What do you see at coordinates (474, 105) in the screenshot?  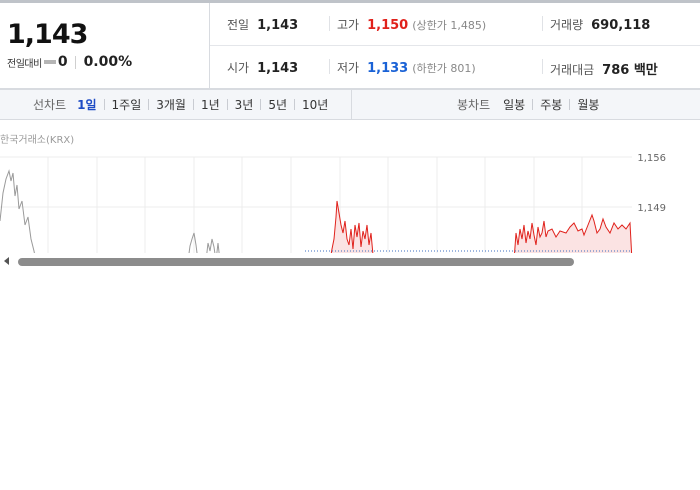 I see `candle-chart-label: 봉차트` at bounding box center [474, 105].